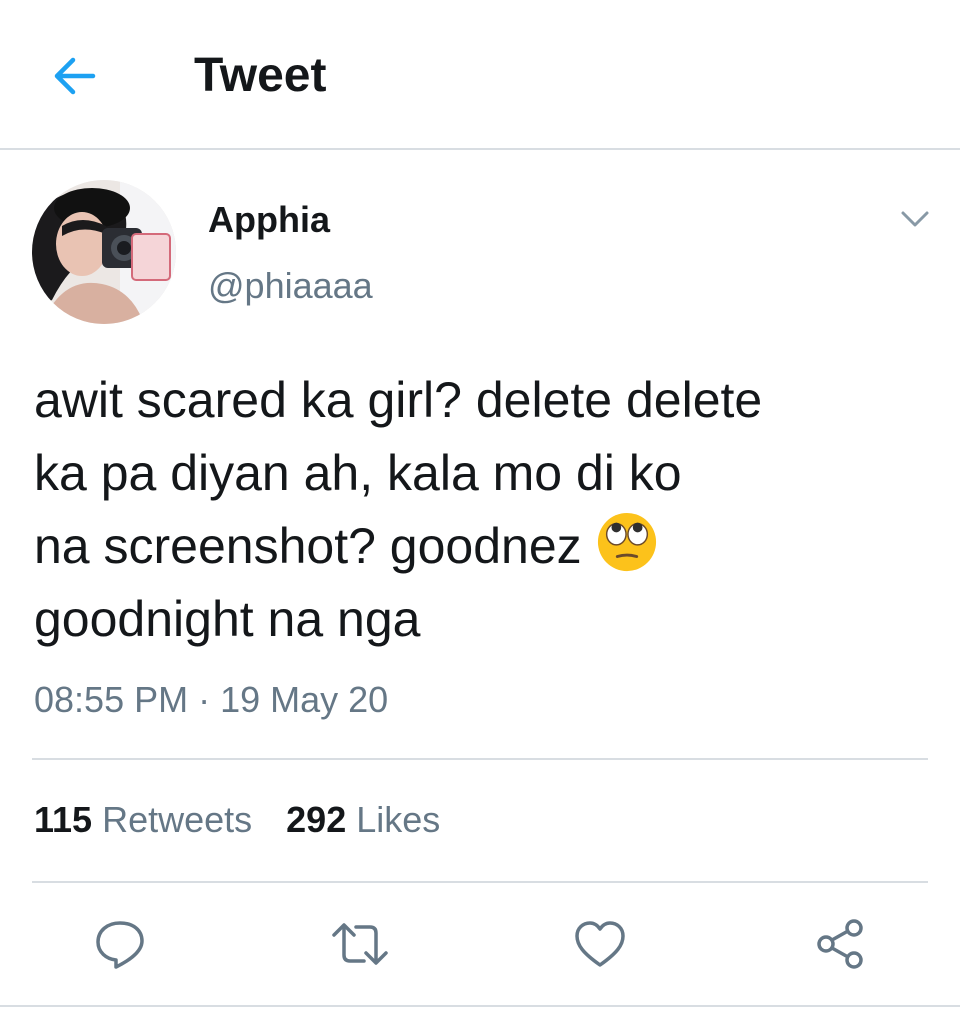  I want to click on likes-stat: 292 Likes, so click(363, 820).